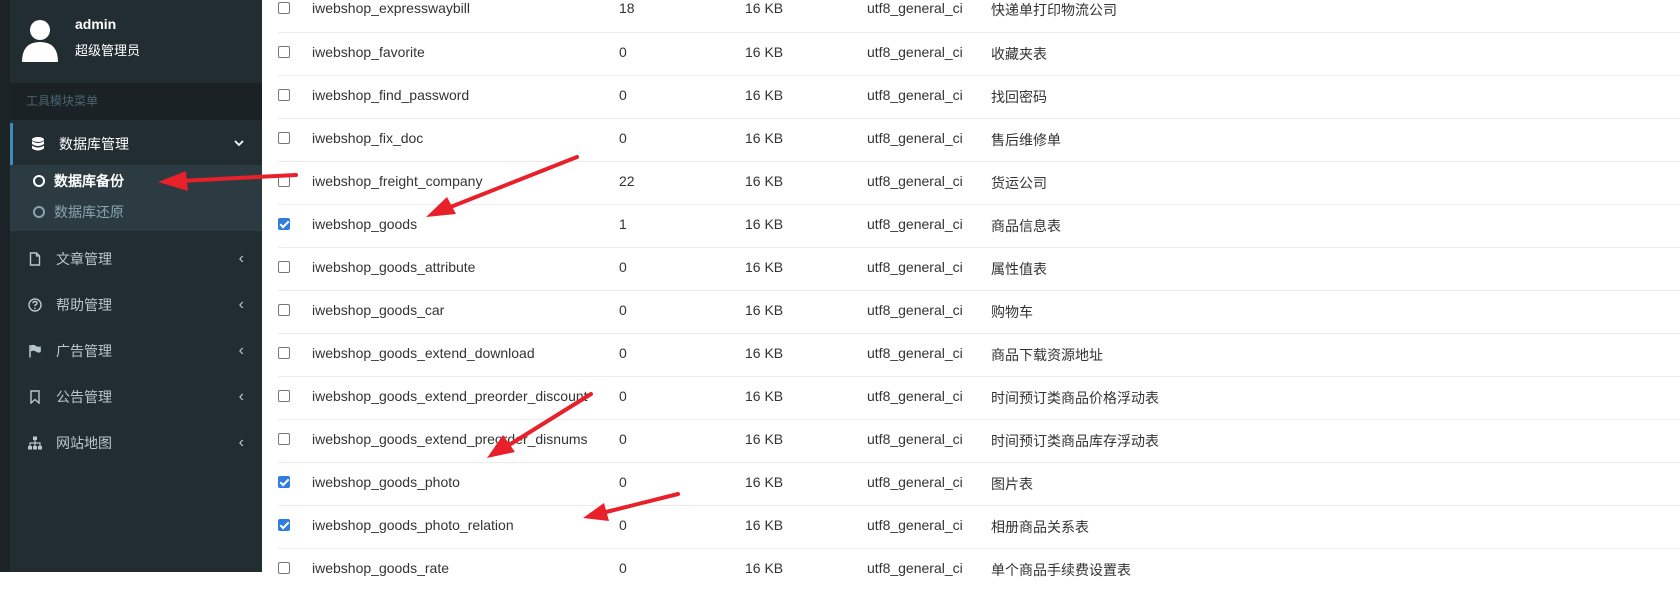  I want to click on comment-cell: 货运公司, so click(1019, 183).